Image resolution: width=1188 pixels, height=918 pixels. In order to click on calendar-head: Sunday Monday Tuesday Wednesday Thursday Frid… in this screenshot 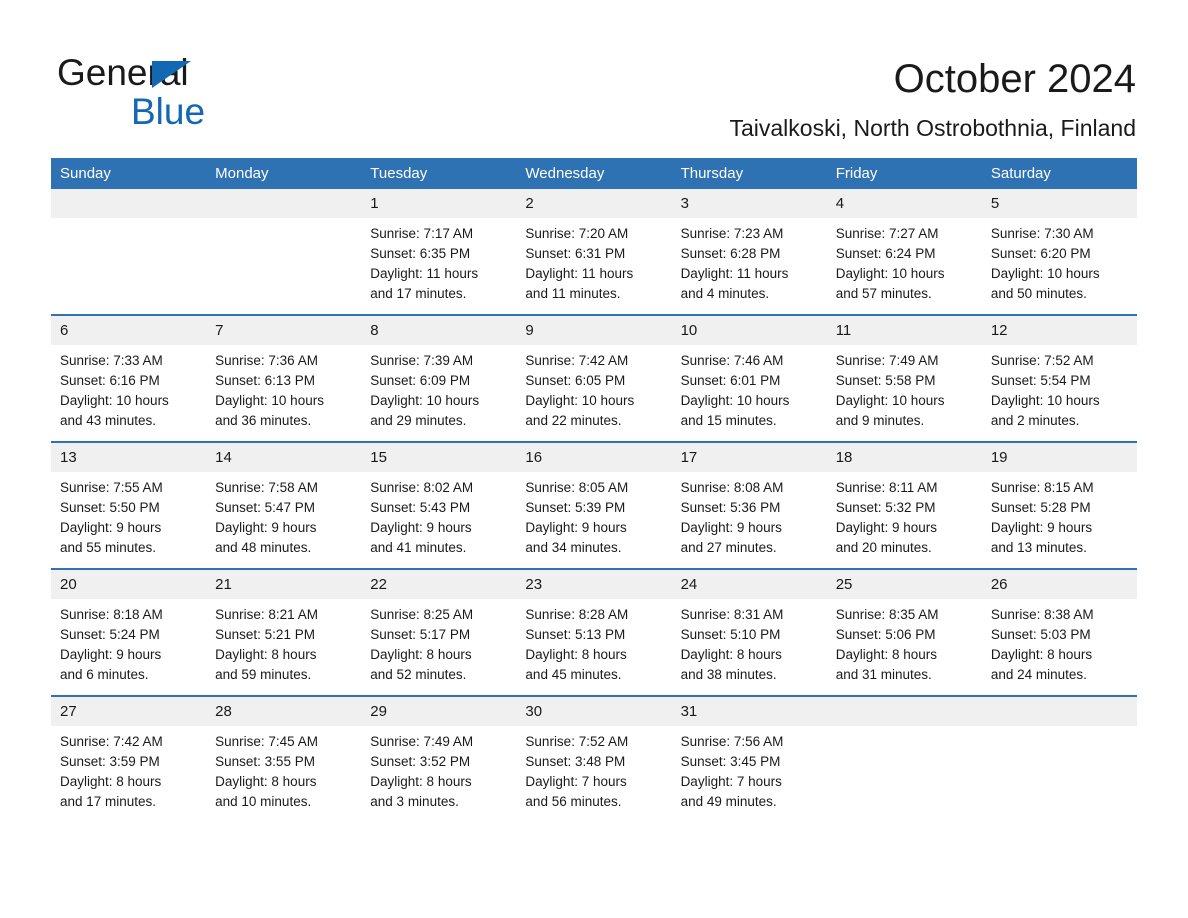, I will do `click(594, 173)`.